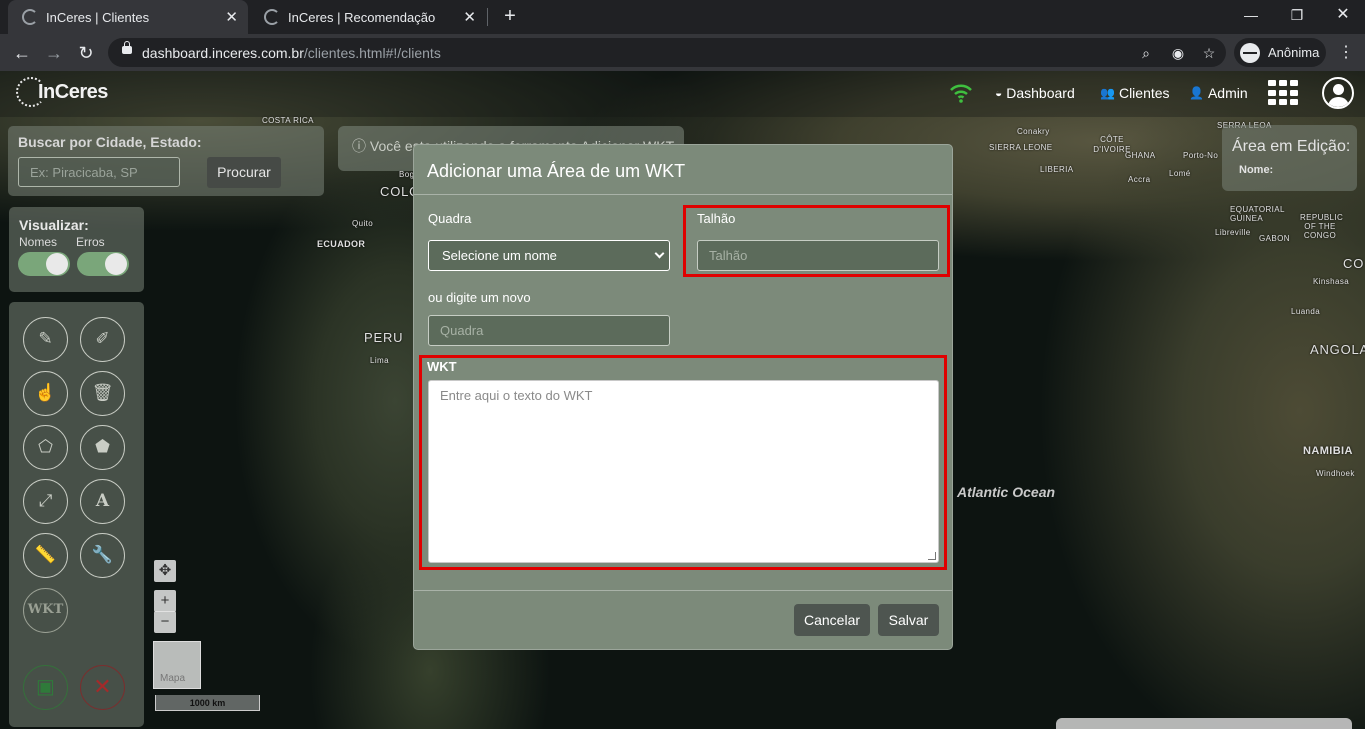 This screenshot has width=1365, height=729. Describe the element at coordinates (45, 610) in the screenshot. I see `wkt-tool-button: WKT` at that location.